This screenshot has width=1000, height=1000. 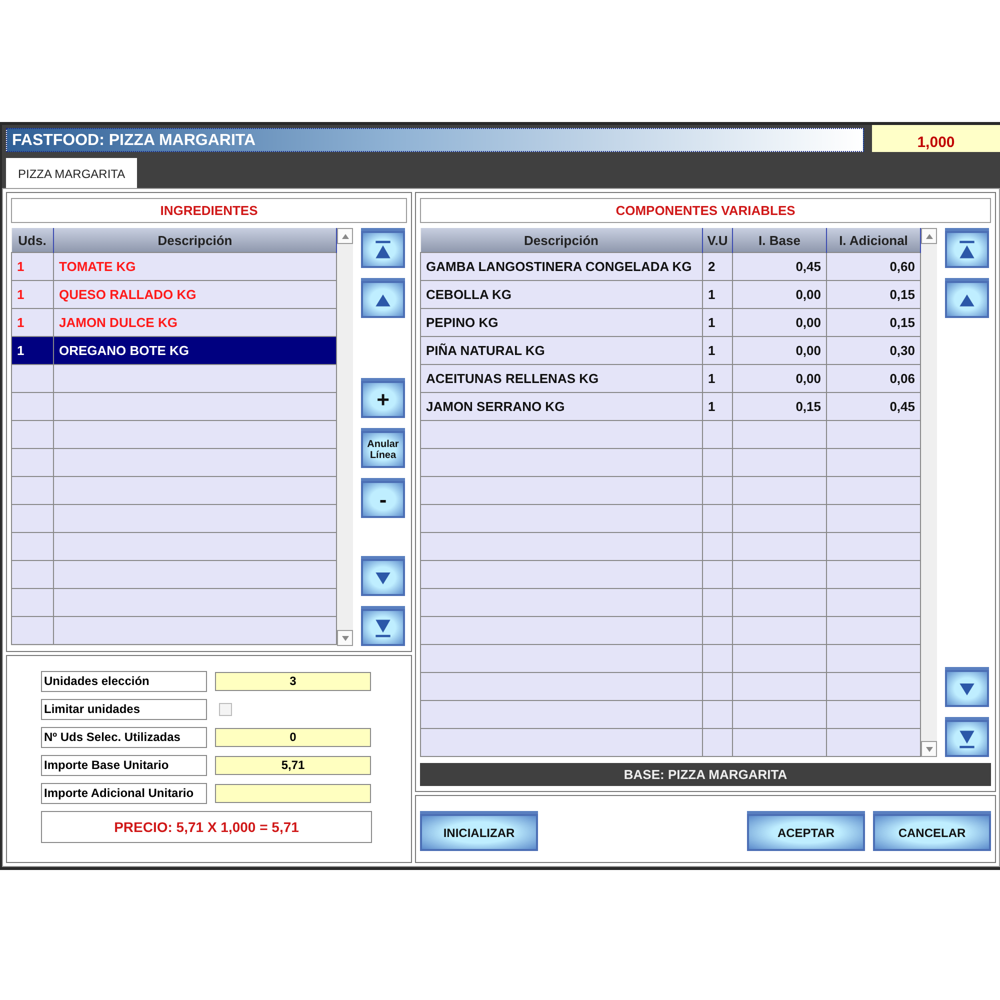 I want to click on initialize-button: INICIALIZAR, so click(x=479, y=831).